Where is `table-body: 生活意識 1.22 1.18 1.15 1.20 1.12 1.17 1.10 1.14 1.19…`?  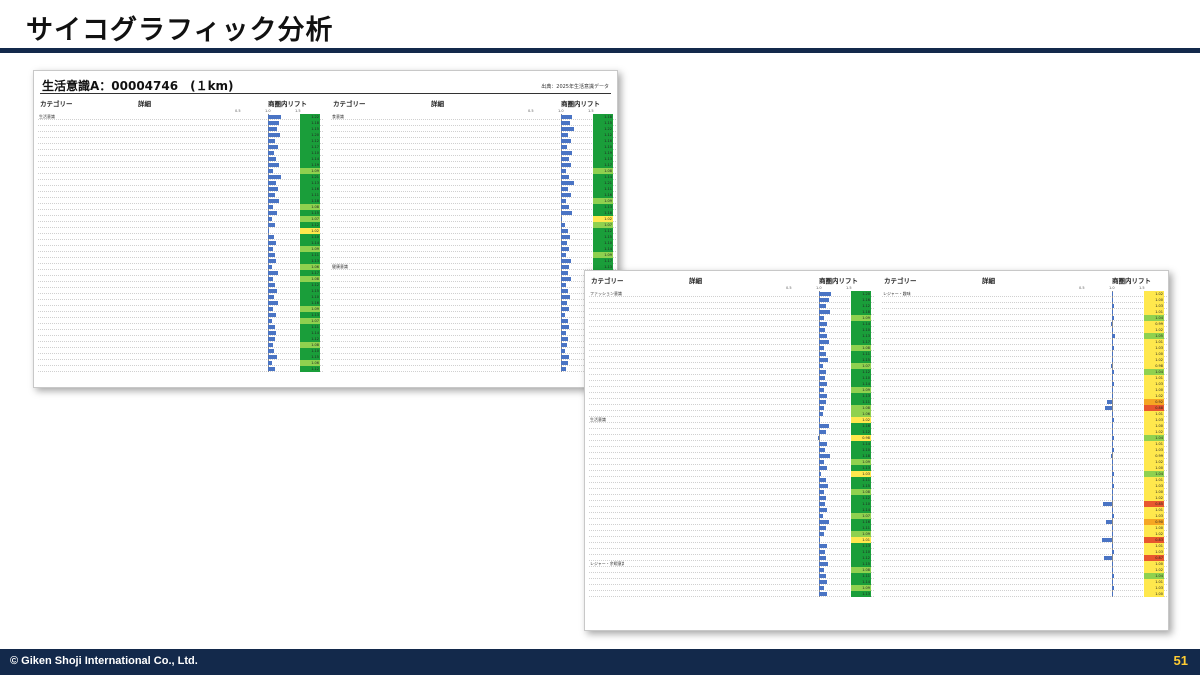
table-body: 生活意識 1.22 1.18 1.15 1.20 1.12 1.17 1.10 1.14 1.19… is located at coordinates (180, 243).